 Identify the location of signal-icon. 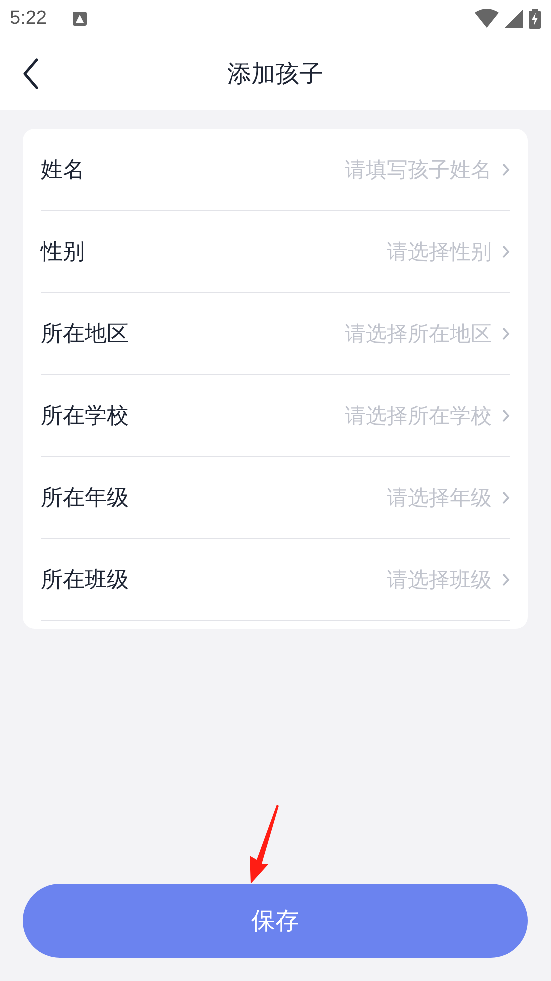
(514, 19).